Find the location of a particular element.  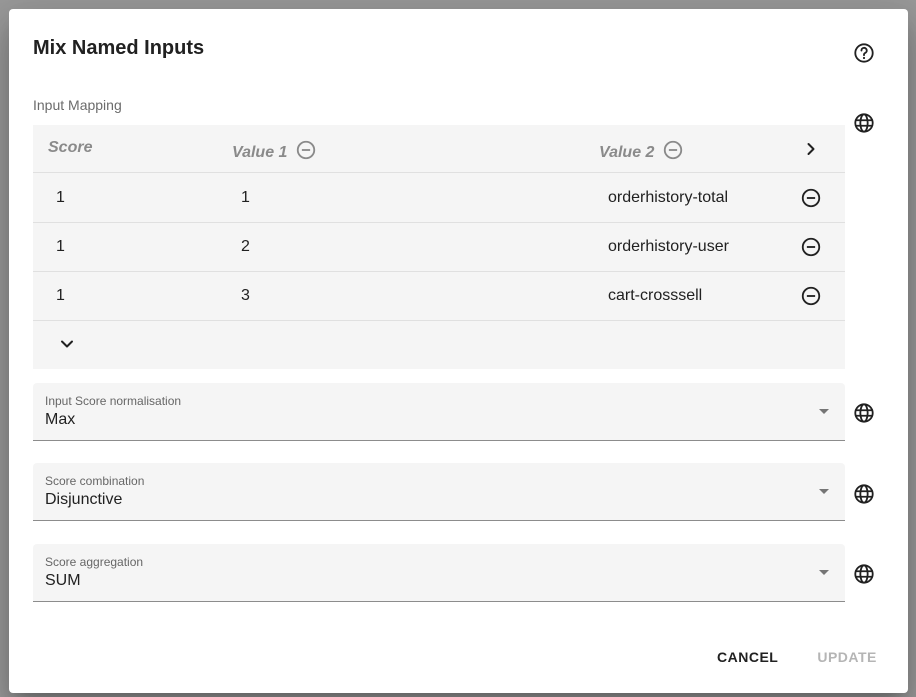

column-header-label: Score is located at coordinates (70, 147).